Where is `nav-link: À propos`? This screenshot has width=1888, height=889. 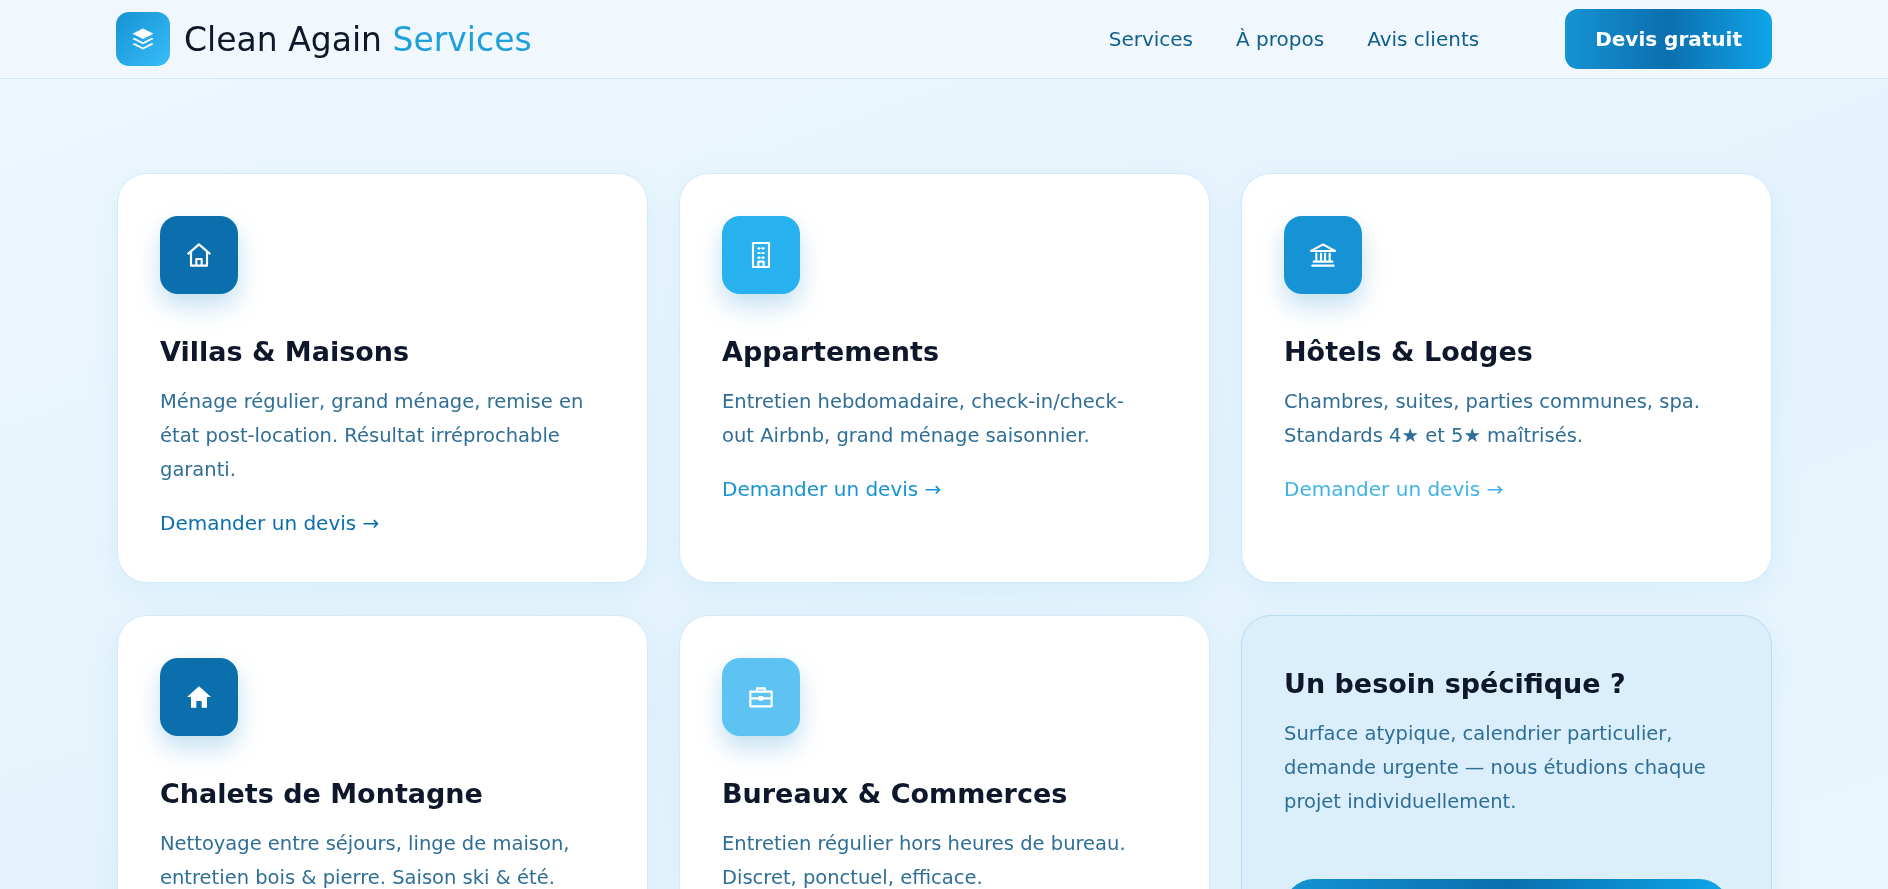
nav-link: À propos is located at coordinates (1280, 39).